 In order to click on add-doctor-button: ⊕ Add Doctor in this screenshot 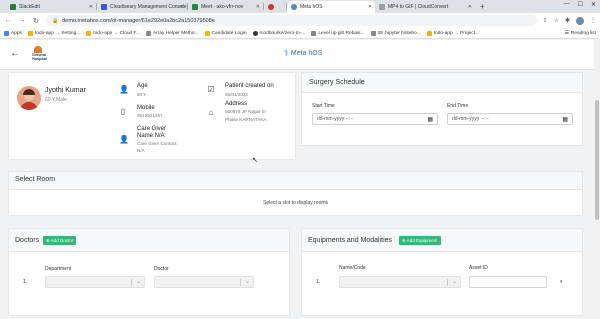, I will do `click(60, 240)`.